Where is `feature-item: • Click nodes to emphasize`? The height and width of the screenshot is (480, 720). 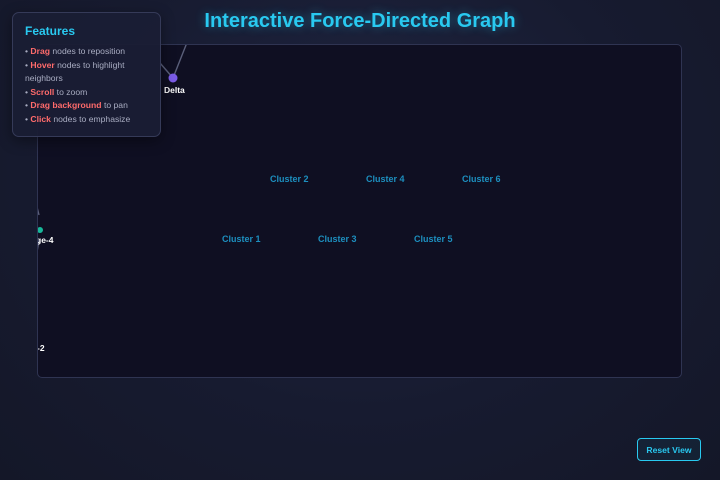
feature-item: • Click nodes to emphasize is located at coordinates (86, 120).